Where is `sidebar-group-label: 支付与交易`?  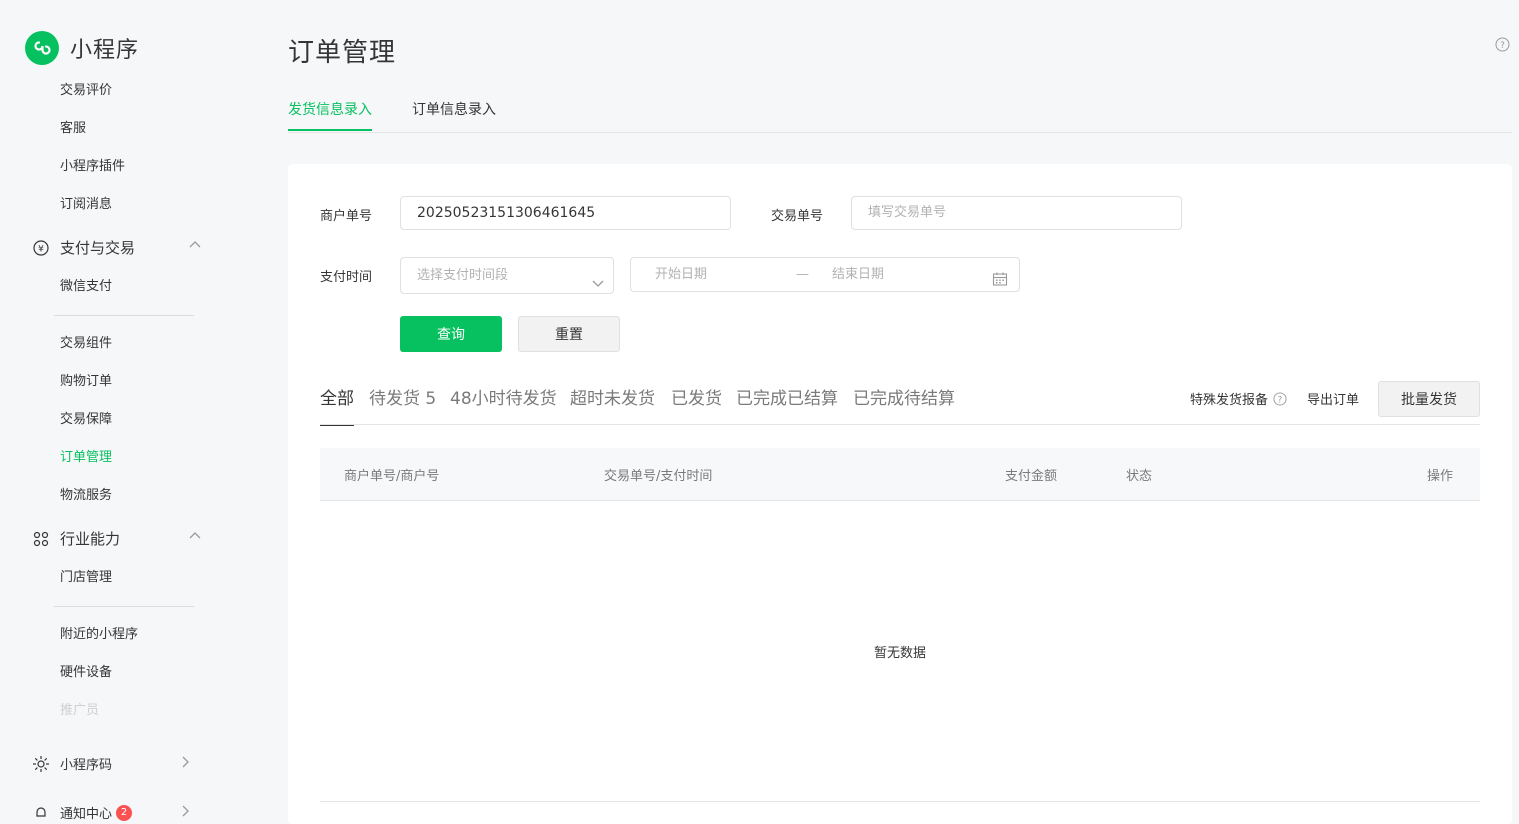 sidebar-group-label: 支付与交易 is located at coordinates (98, 248).